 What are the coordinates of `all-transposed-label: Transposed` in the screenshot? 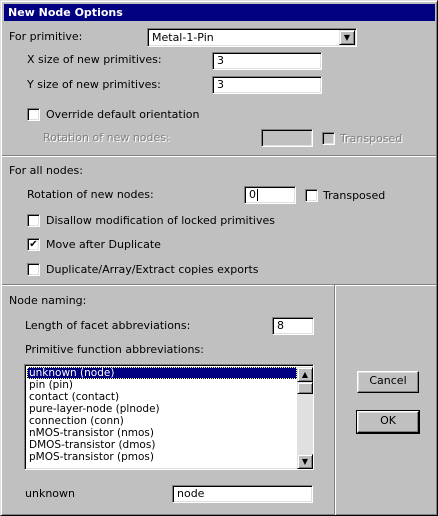 It's located at (354, 195).